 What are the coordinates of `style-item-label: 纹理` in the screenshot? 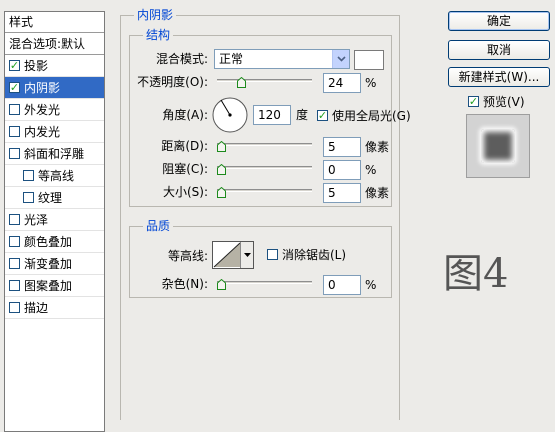 It's located at (50, 197).